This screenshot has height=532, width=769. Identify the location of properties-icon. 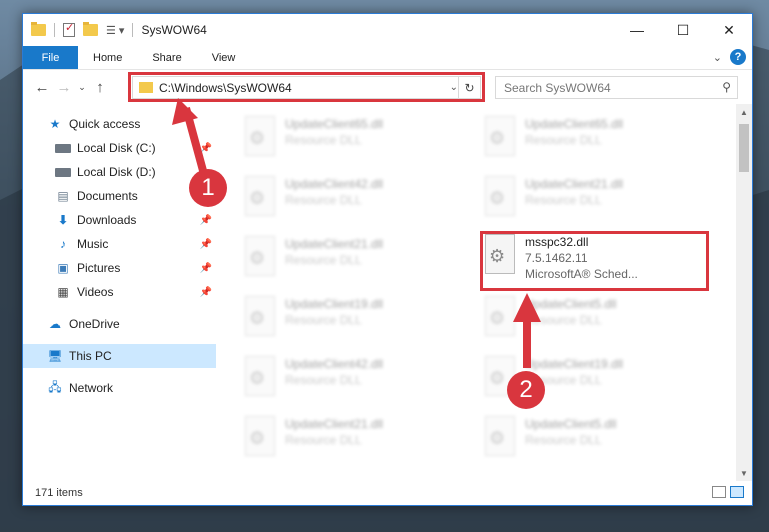
(69, 29).